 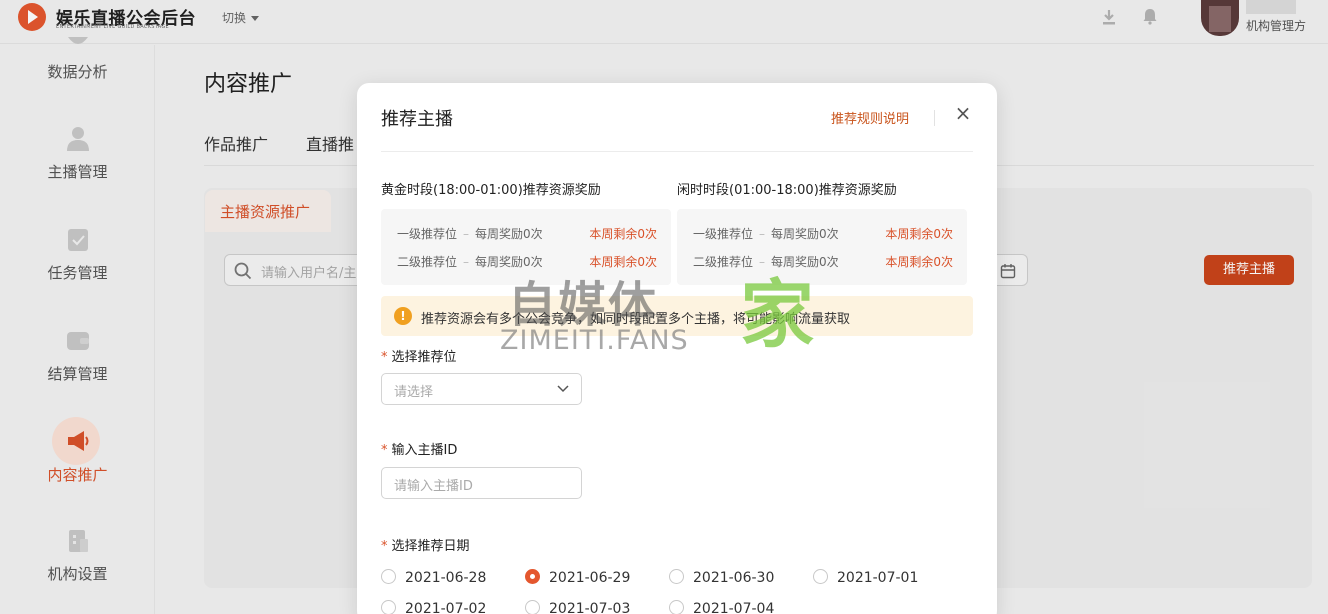 What do you see at coordinates (424, 357) in the screenshot?
I see `slot-label: 选择推荐位` at bounding box center [424, 357].